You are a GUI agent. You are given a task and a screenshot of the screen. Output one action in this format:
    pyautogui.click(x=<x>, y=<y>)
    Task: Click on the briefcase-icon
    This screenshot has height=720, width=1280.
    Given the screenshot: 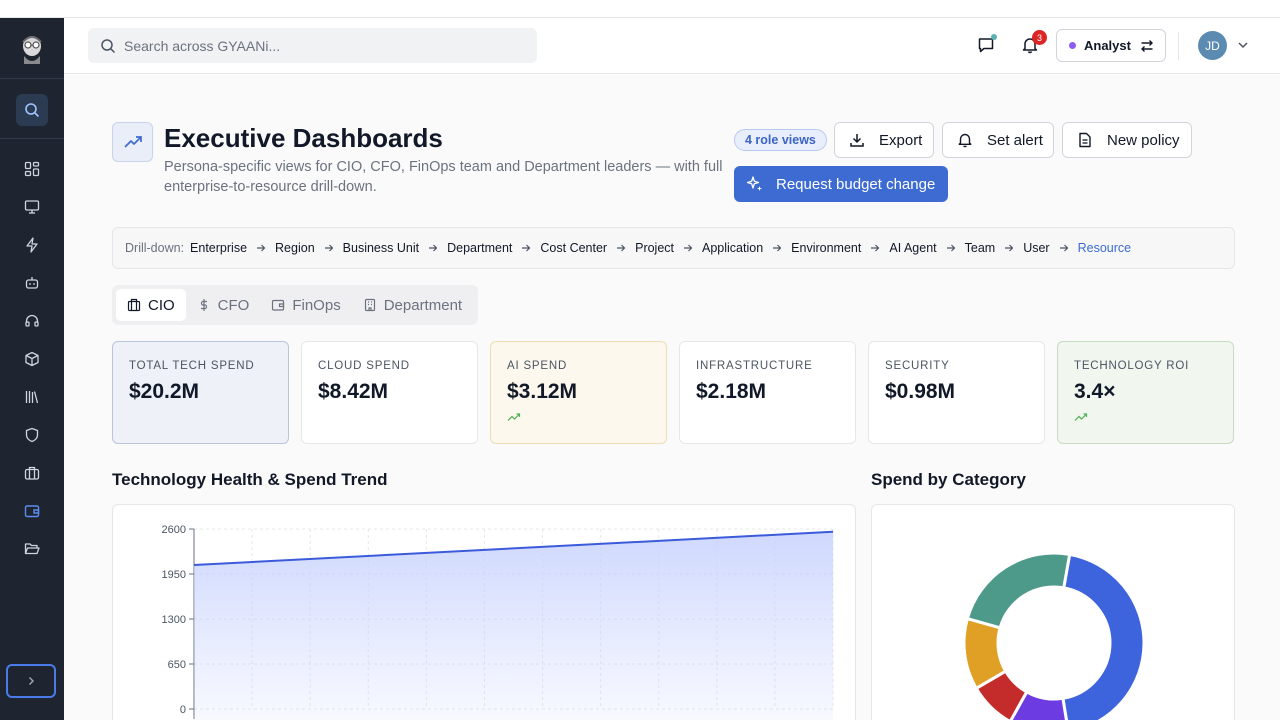 What is the action you would take?
    pyautogui.click(x=32, y=473)
    